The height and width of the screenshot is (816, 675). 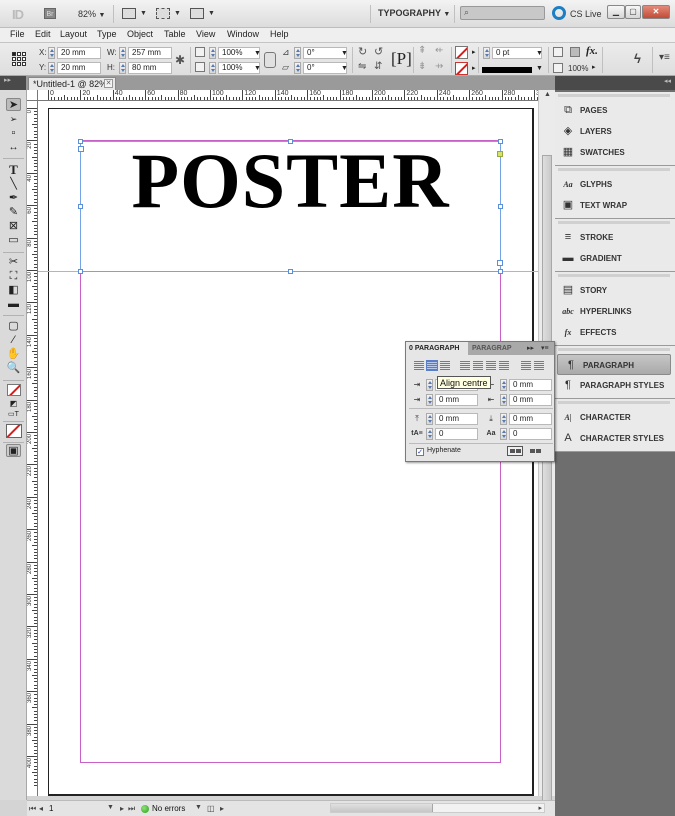 I want to click on previous-page-icon: ◂, so click(x=41, y=808).